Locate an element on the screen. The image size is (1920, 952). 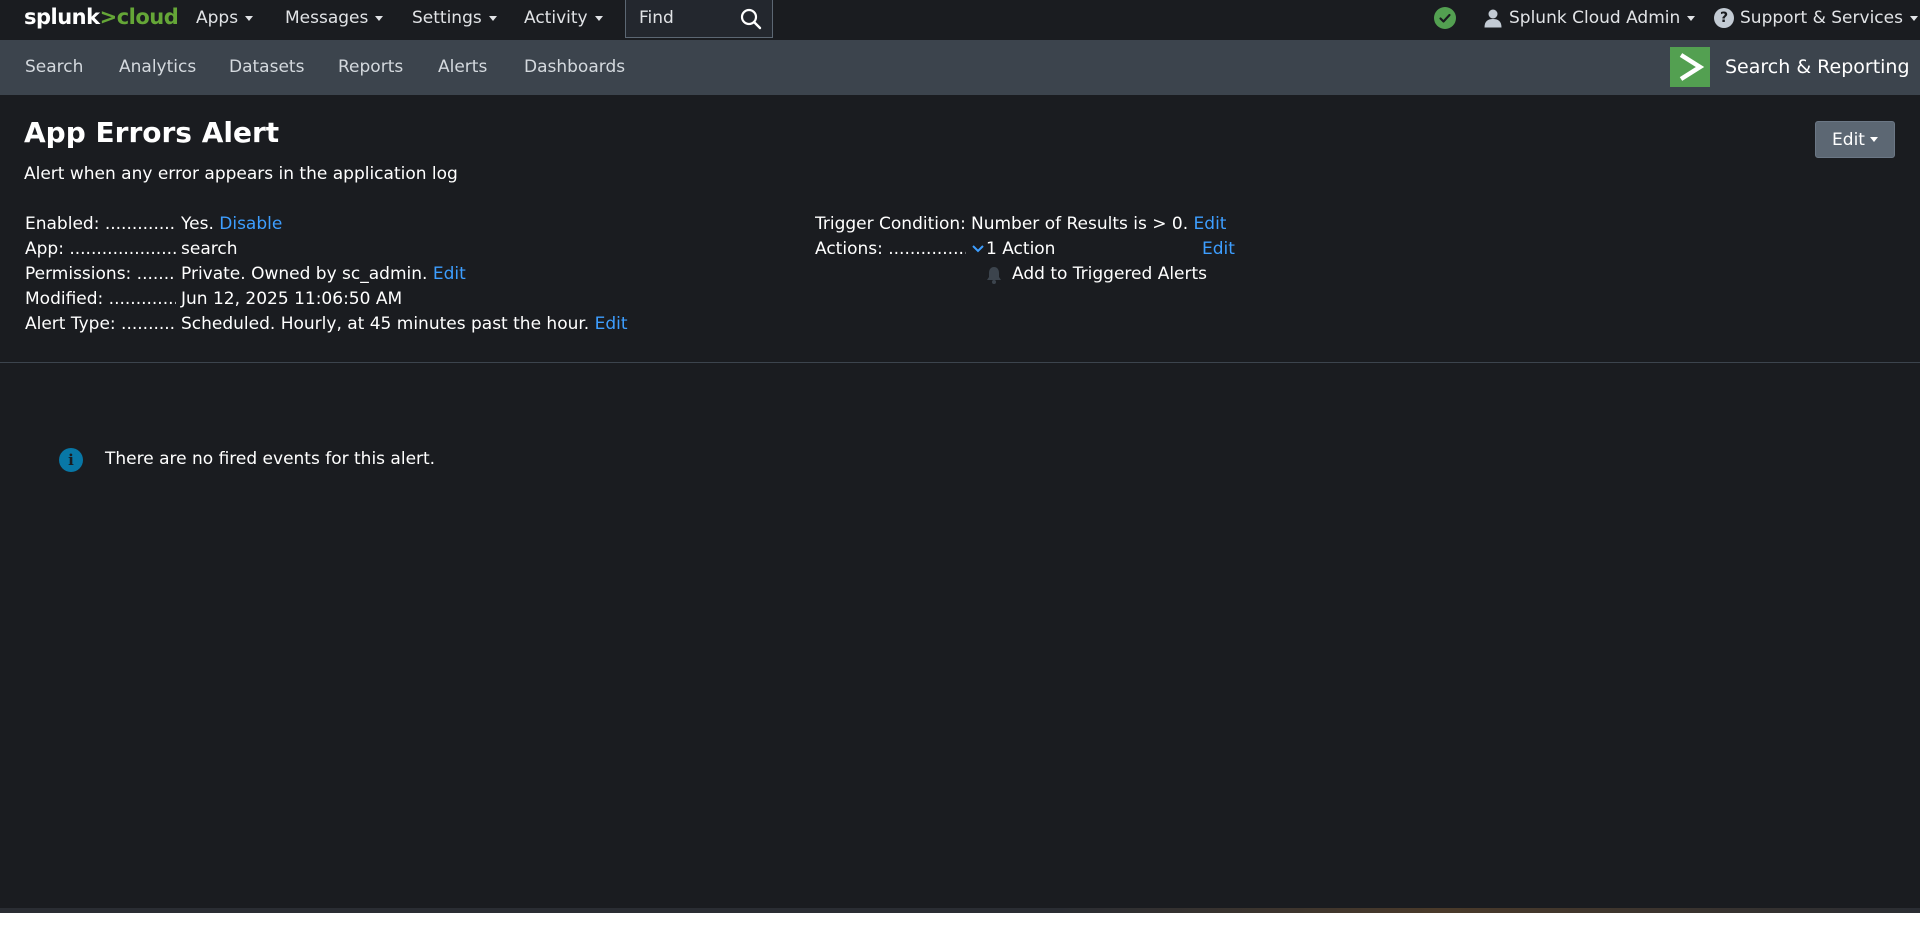
app-nav-reports: Reports is located at coordinates (370, 67).